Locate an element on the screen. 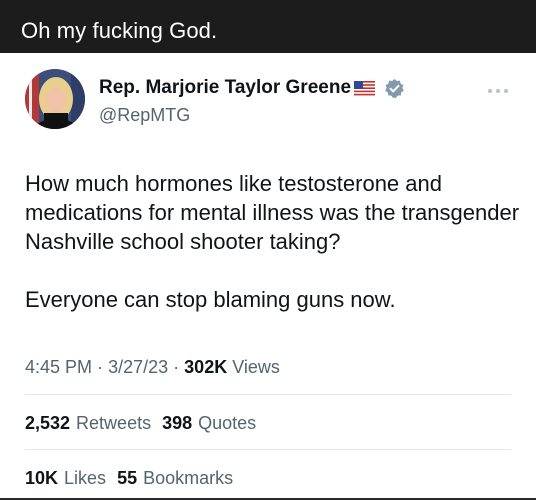 This screenshot has width=536, height=500. avatar-image is located at coordinates (55, 99).